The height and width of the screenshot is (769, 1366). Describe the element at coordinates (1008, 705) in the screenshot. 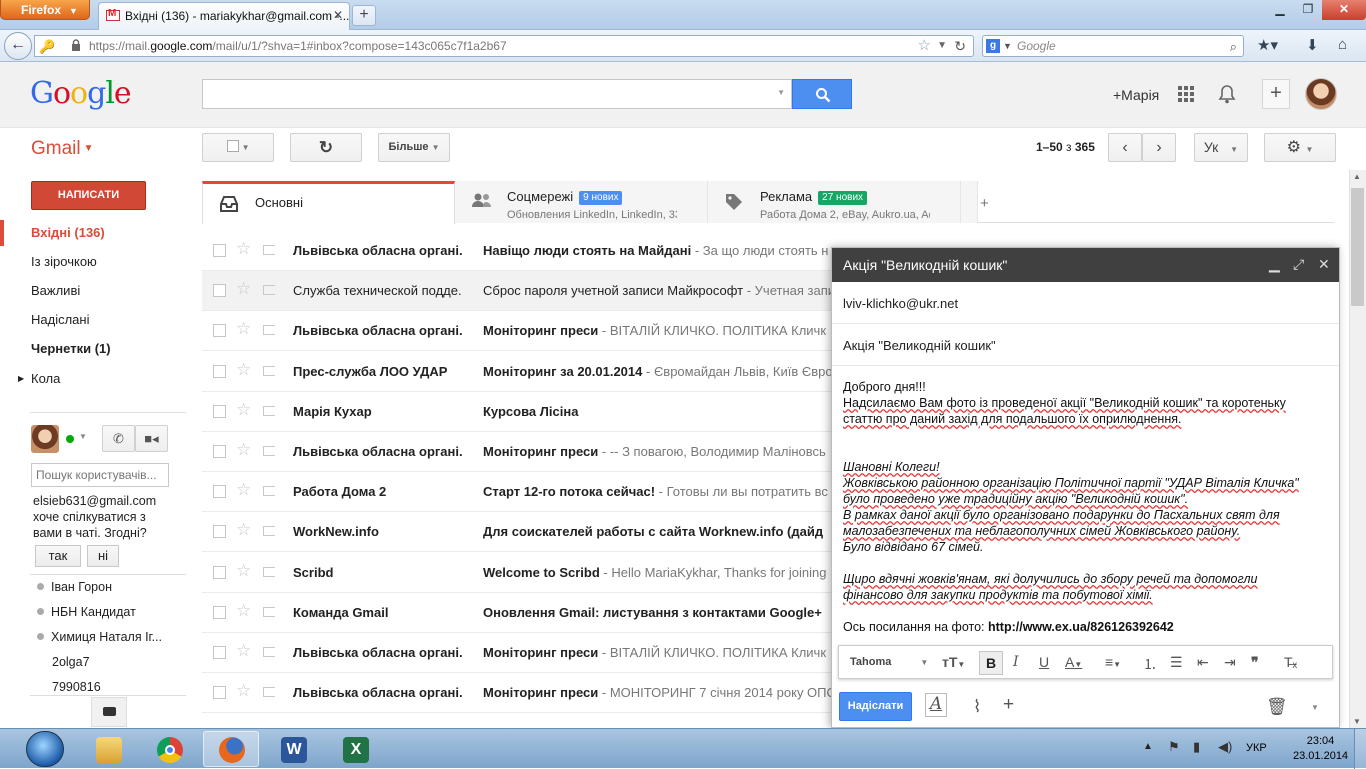

I see `more-insert-options-icon: +` at that location.